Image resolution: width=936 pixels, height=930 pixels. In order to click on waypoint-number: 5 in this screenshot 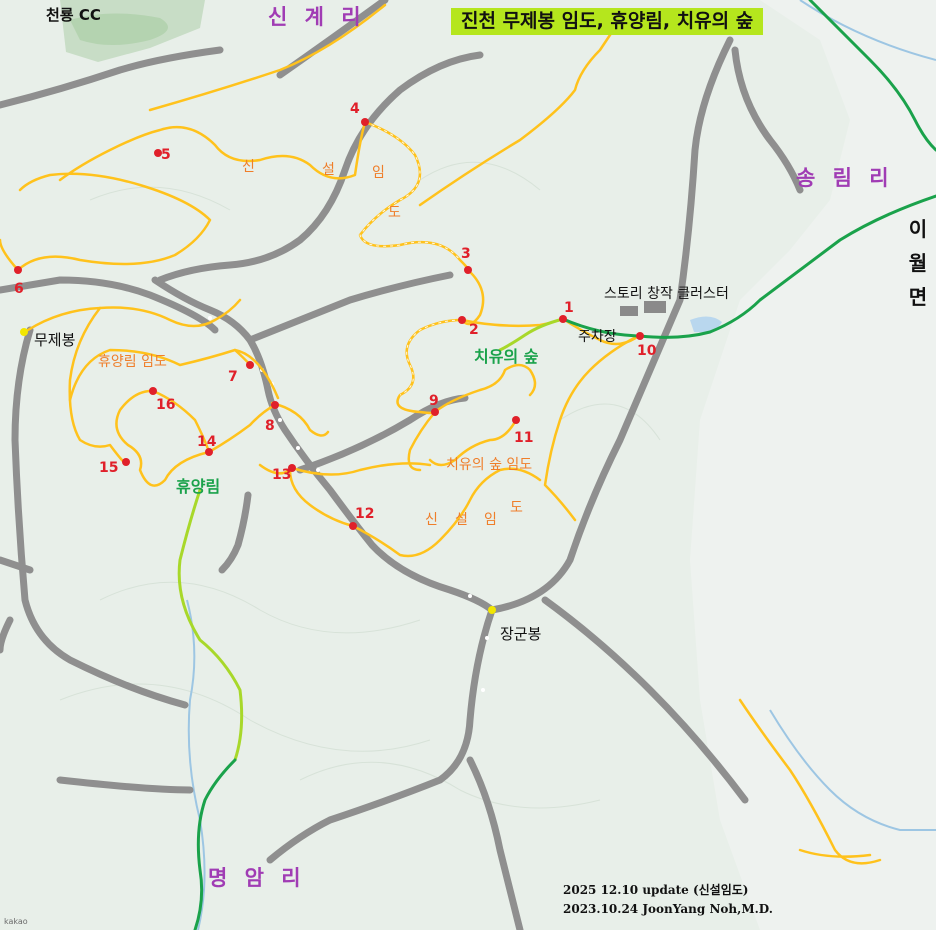, I will do `click(166, 155)`.